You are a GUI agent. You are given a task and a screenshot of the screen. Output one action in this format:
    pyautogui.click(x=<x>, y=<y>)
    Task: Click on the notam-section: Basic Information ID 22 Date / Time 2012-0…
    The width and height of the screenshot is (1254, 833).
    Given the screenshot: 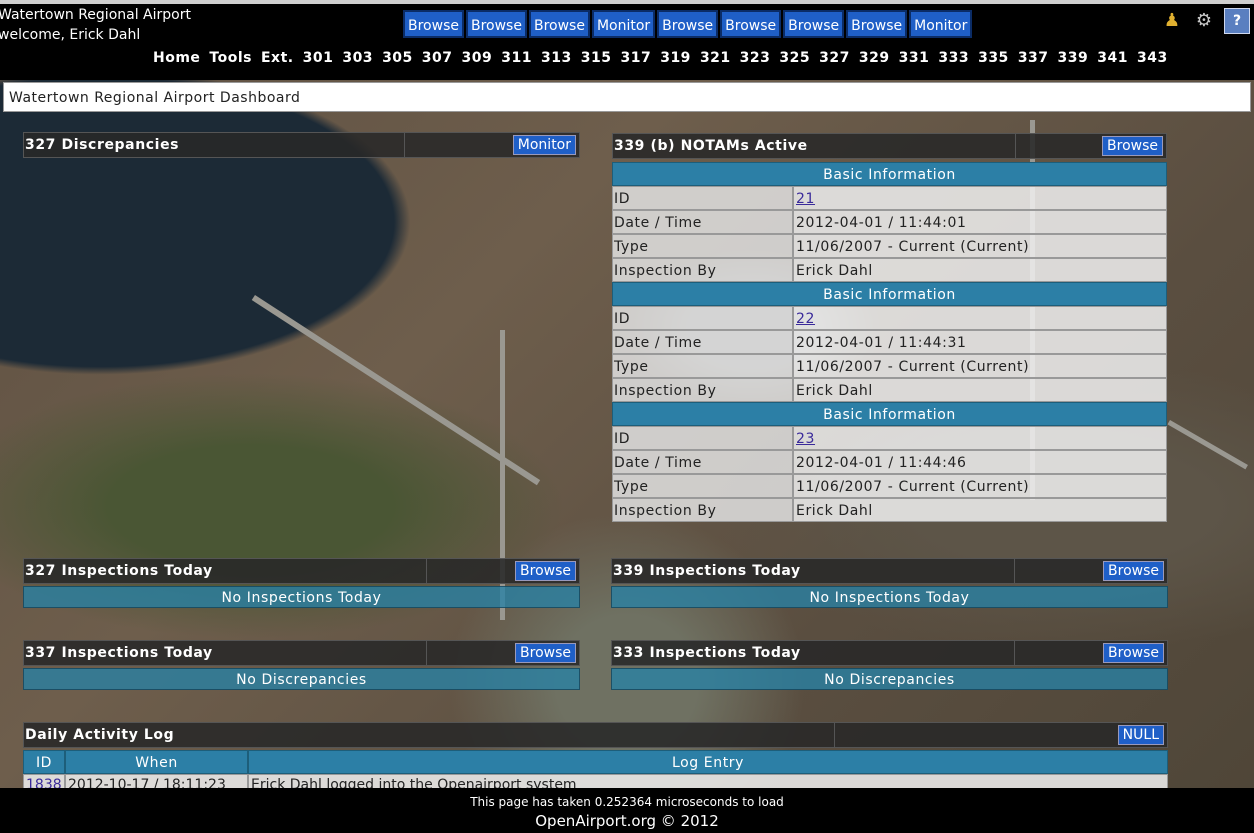 What is the action you would take?
    pyautogui.click(x=889, y=342)
    